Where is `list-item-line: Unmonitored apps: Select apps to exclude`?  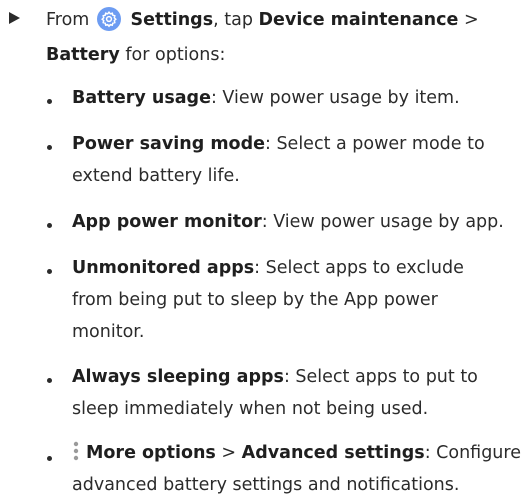 list-item-line: Unmonitored apps: Select apps to exclude is located at coordinates (268, 268).